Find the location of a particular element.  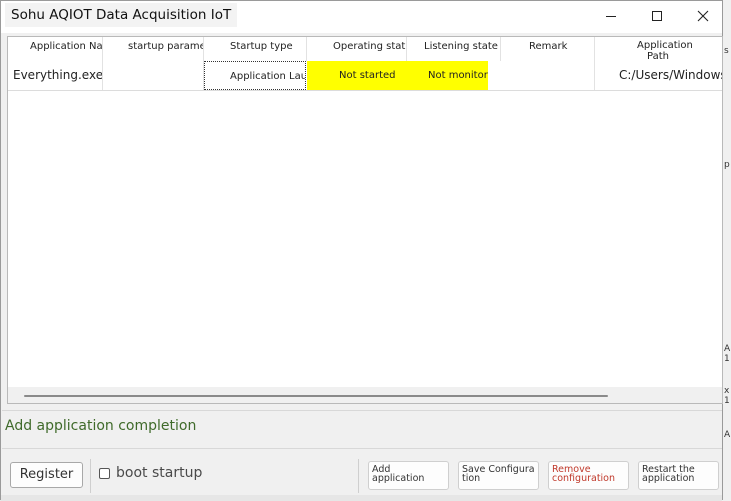

boot-startup-checkbox is located at coordinates (104, 473).